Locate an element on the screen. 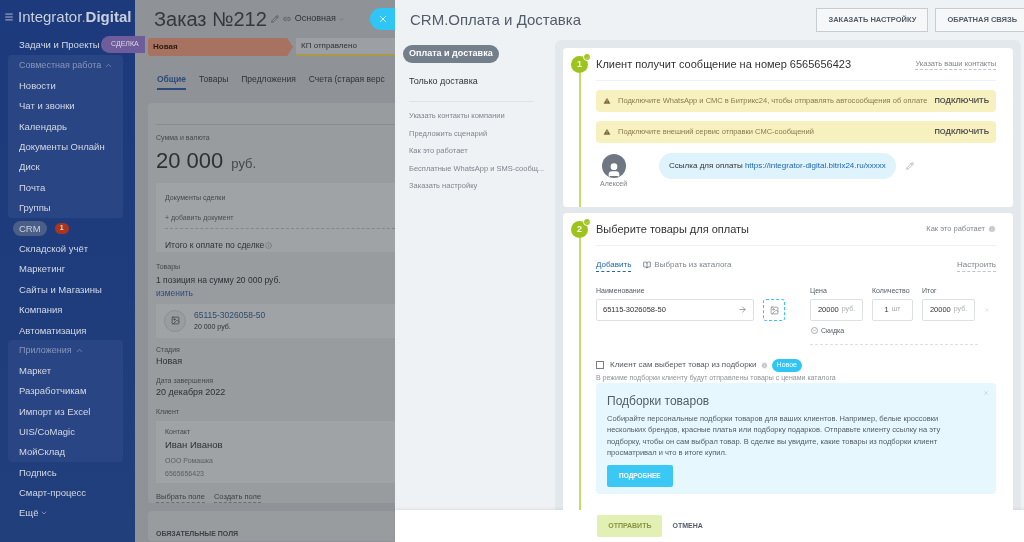 The width and height of the screenshot is (1024, 542). sidebar-item: МойСклад is located at coordinates (42, 452).